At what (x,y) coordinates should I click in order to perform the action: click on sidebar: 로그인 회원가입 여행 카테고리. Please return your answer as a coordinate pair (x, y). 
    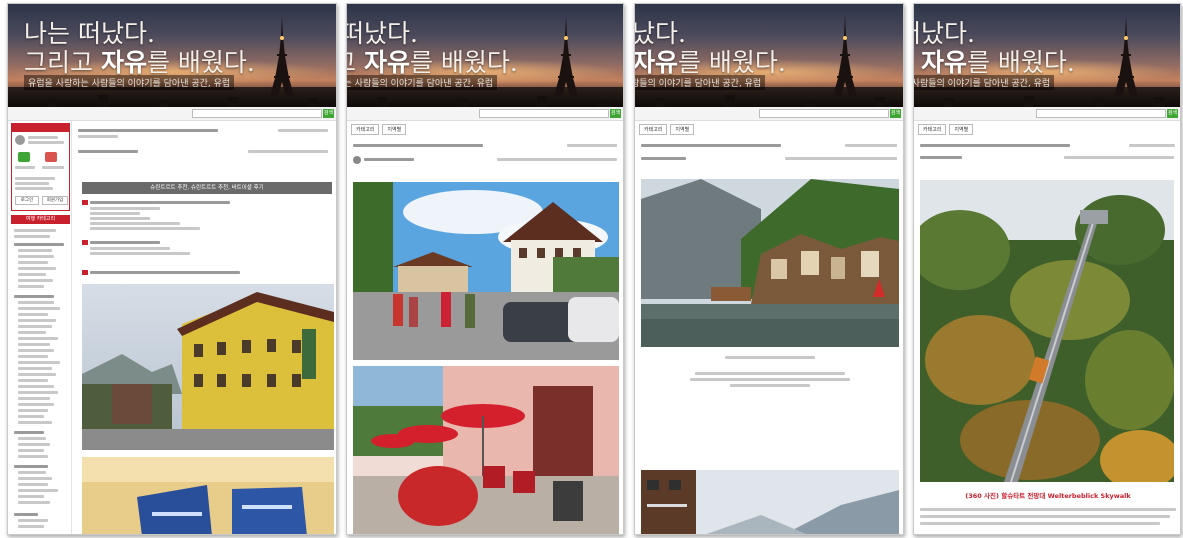
    Looking at the image, I should click on (41, 327).